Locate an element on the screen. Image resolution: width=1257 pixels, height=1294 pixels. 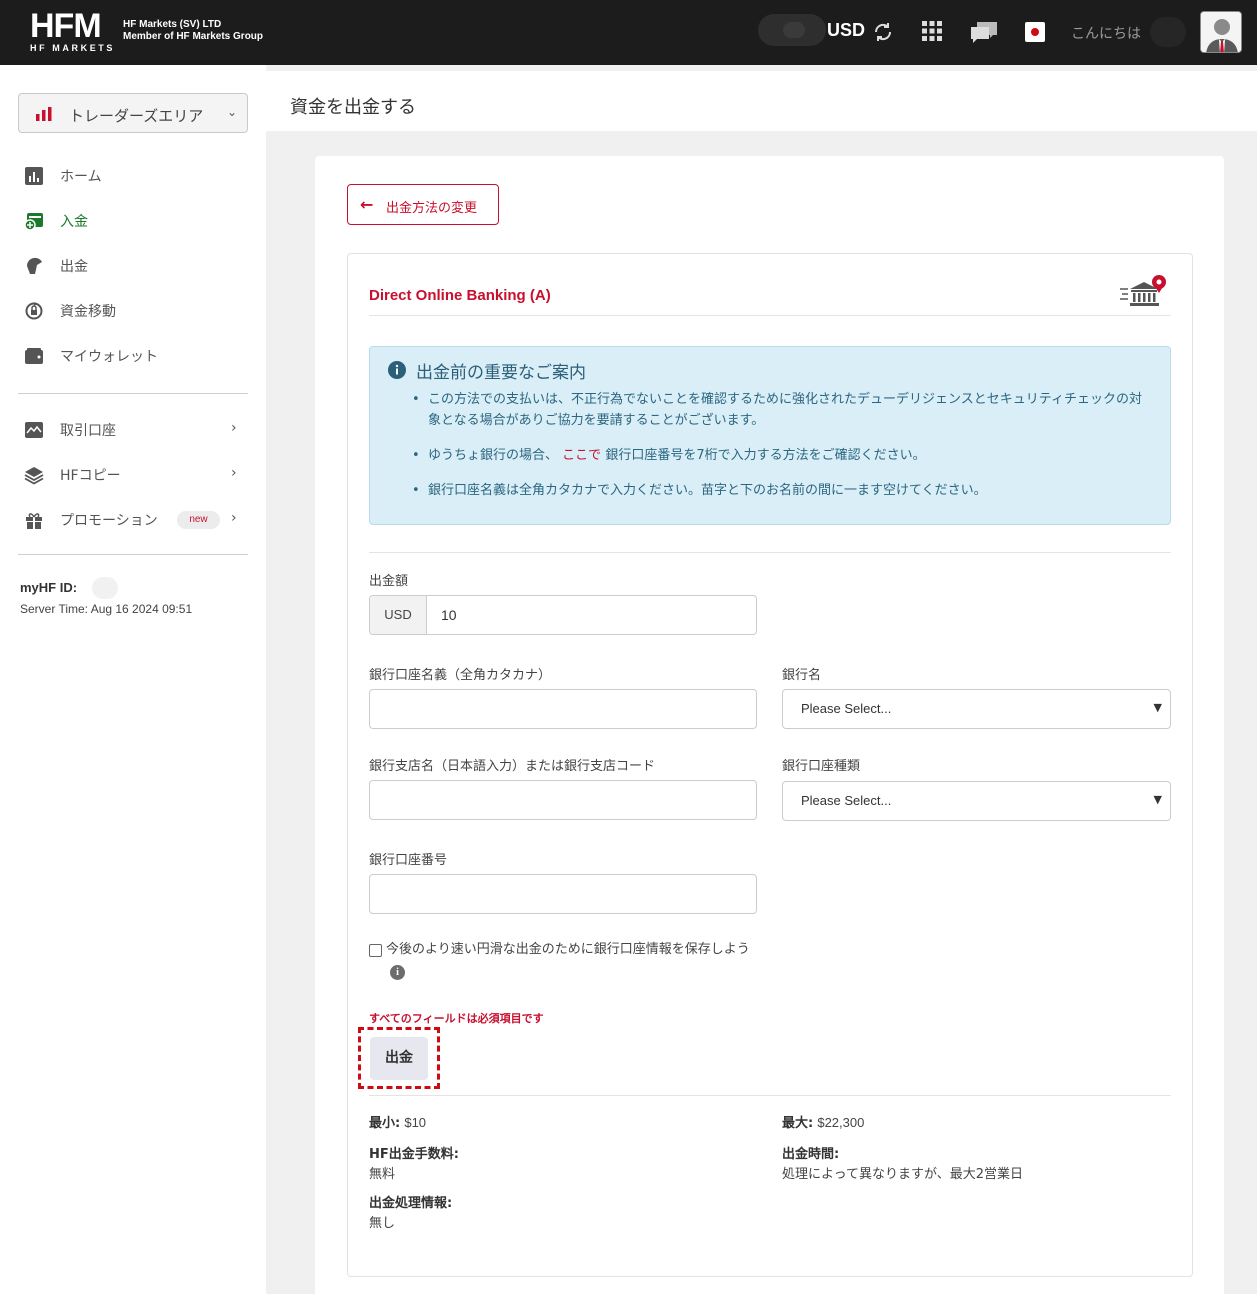
myhf-id-label: myHF ID: is located at coordinates (49, 587).